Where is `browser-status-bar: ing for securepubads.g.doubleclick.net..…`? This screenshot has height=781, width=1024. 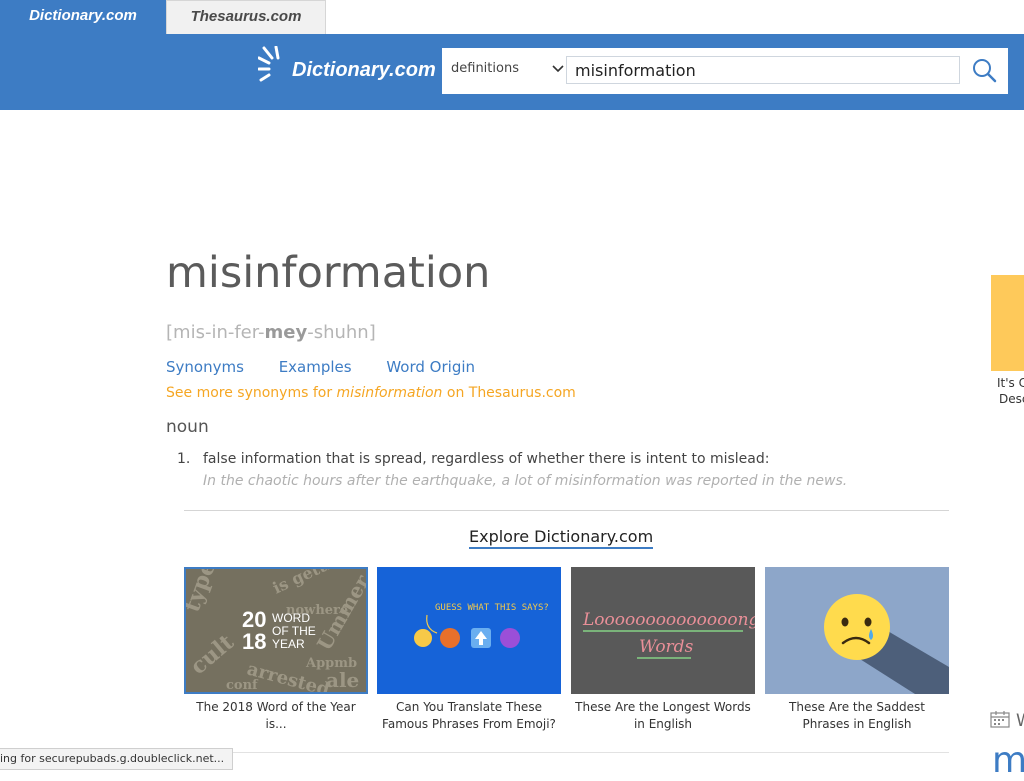 browser-status-bar: ing for securepubads.g.doubleclick.net..… is located at coordinates (117, 759).